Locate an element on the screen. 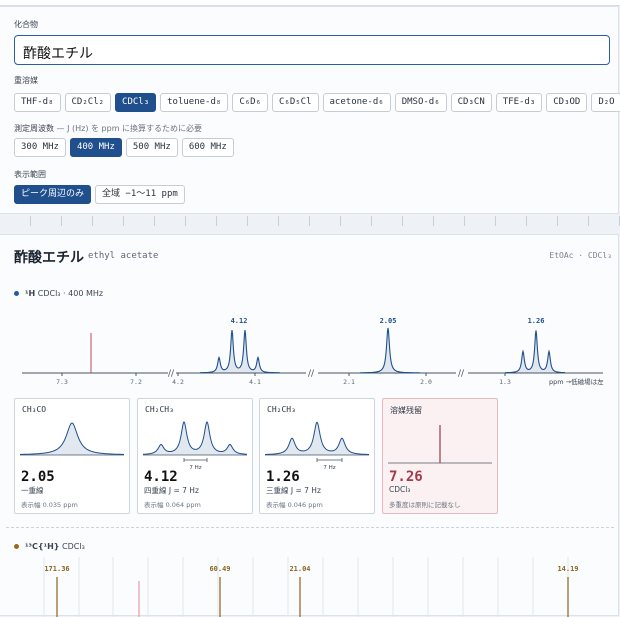  multiplet-card: 溶媒残留 7.26 CDCl₃ 多重度は原則に記載なし is located at coordinates (440, 456).